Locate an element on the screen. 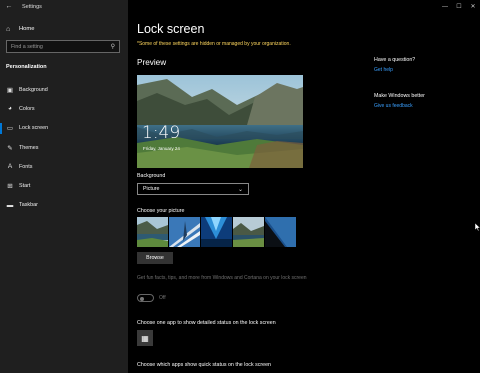 This screenshot has height=373, width=480. toggle-knob is located at coordinates (142, 298).